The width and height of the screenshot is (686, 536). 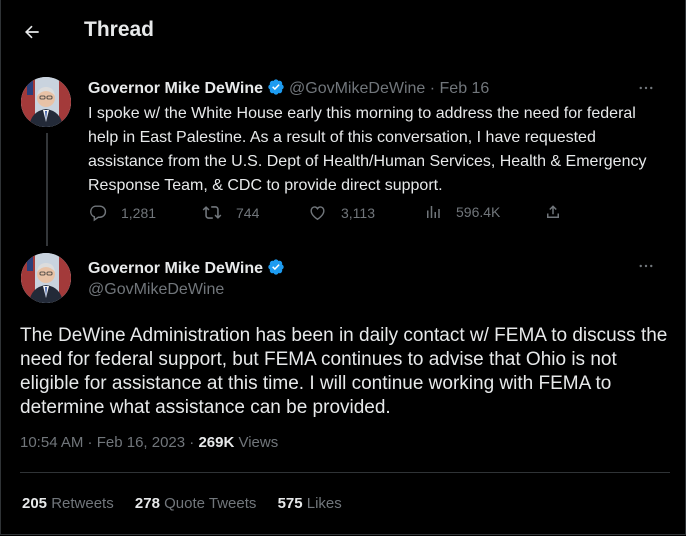 I want to click on thread-connector-line, so click(x=47, y=189).